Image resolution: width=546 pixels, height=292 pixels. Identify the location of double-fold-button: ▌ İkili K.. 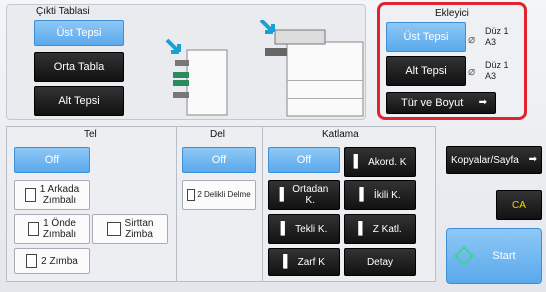
(380, 195).